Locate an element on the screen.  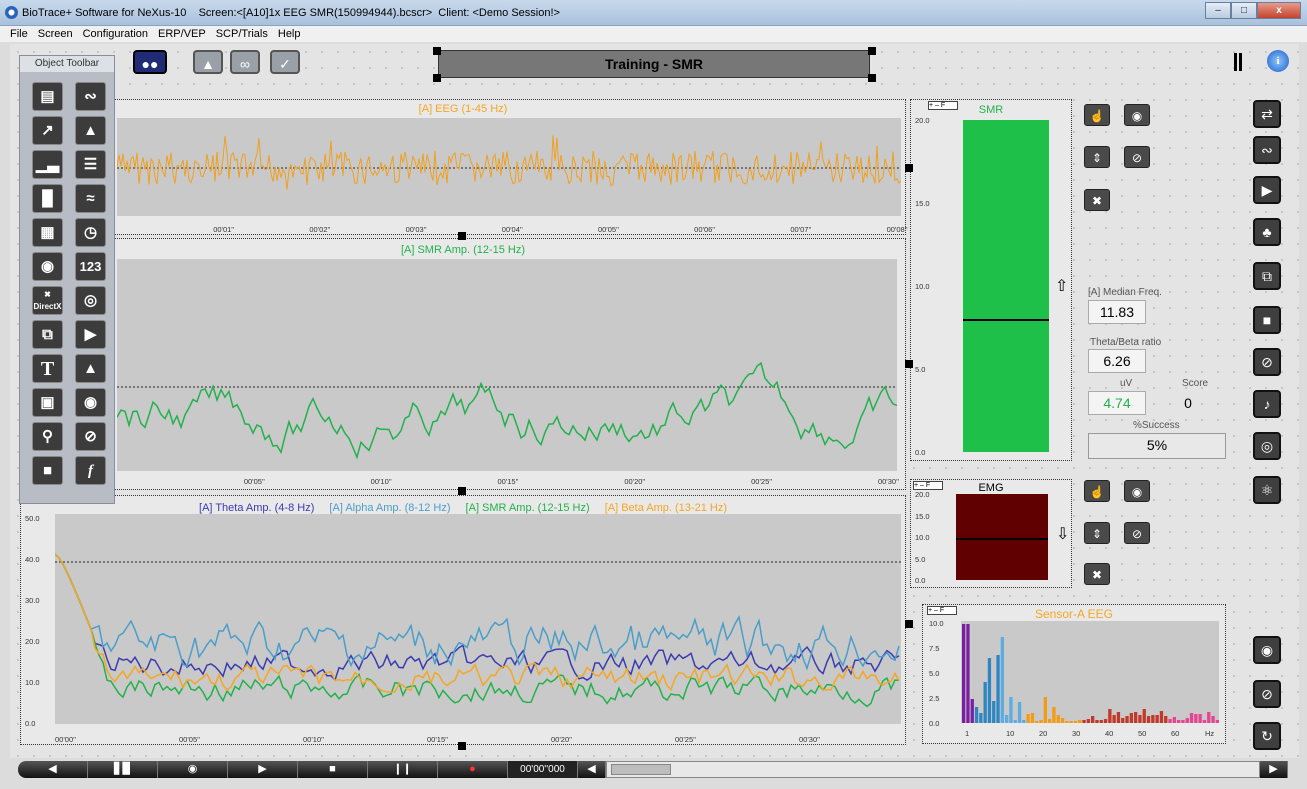
emg-close-icon: ✖ is located at coordinates (1097, 574).